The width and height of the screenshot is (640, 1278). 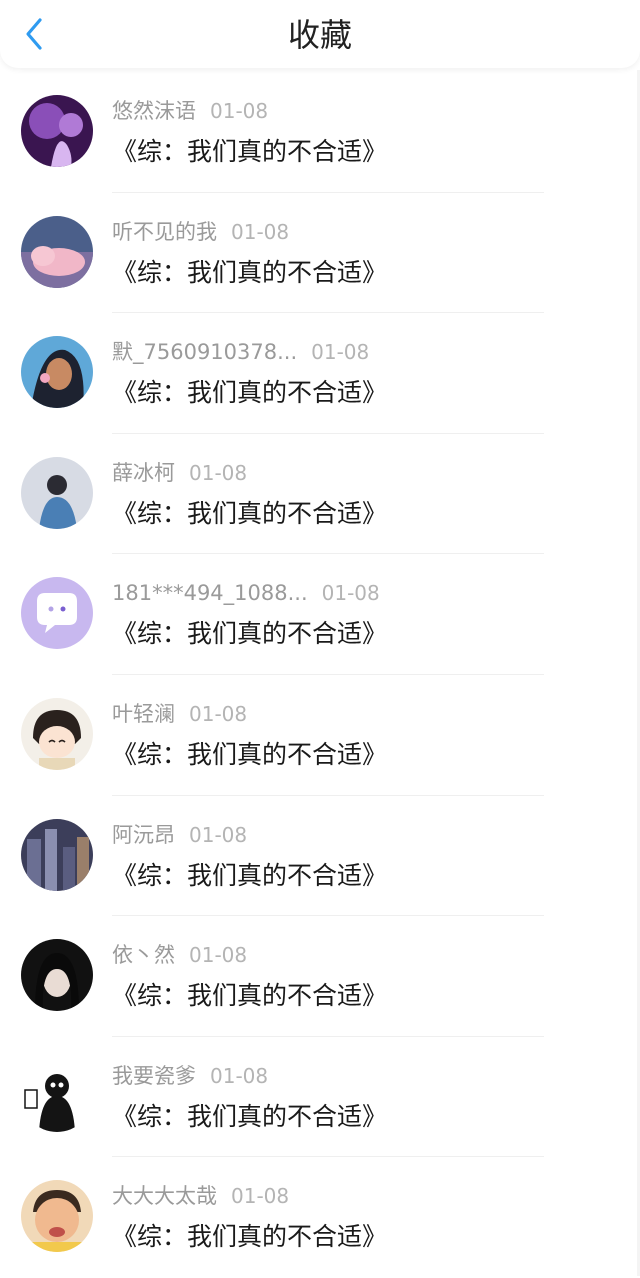 What do you see at coordinates (320, 494) in the screenshot?
I see `list-item: 薛冰柯 01-08 《综：我们真的不合适》` at bounding box center [320, 494].